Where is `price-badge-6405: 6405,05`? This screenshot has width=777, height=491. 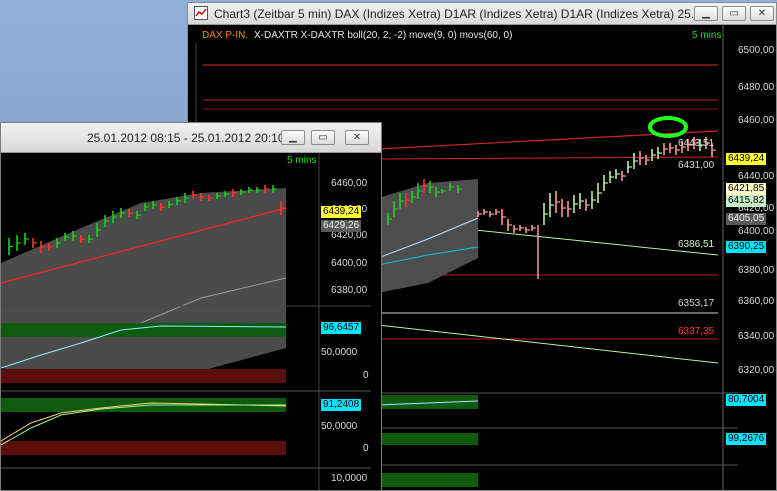 price-badge-6405: 6405,05 is located at coordinates (746, 219).